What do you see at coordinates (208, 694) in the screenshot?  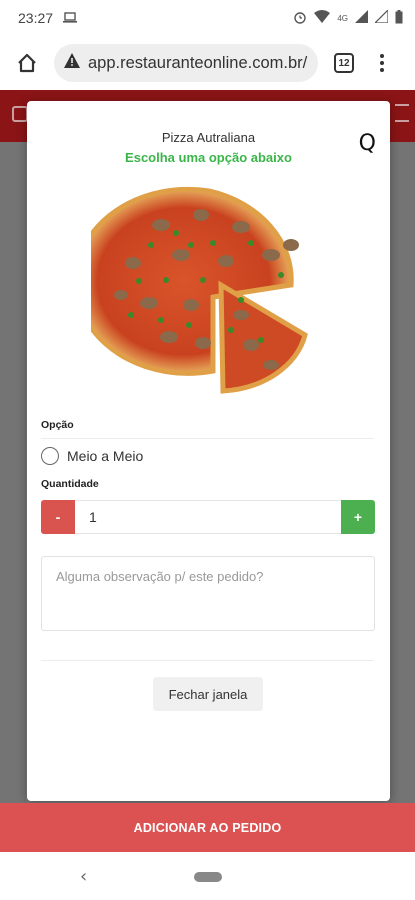 I see `close-window-button: Fechar janela` at bounding box center [208, 694].